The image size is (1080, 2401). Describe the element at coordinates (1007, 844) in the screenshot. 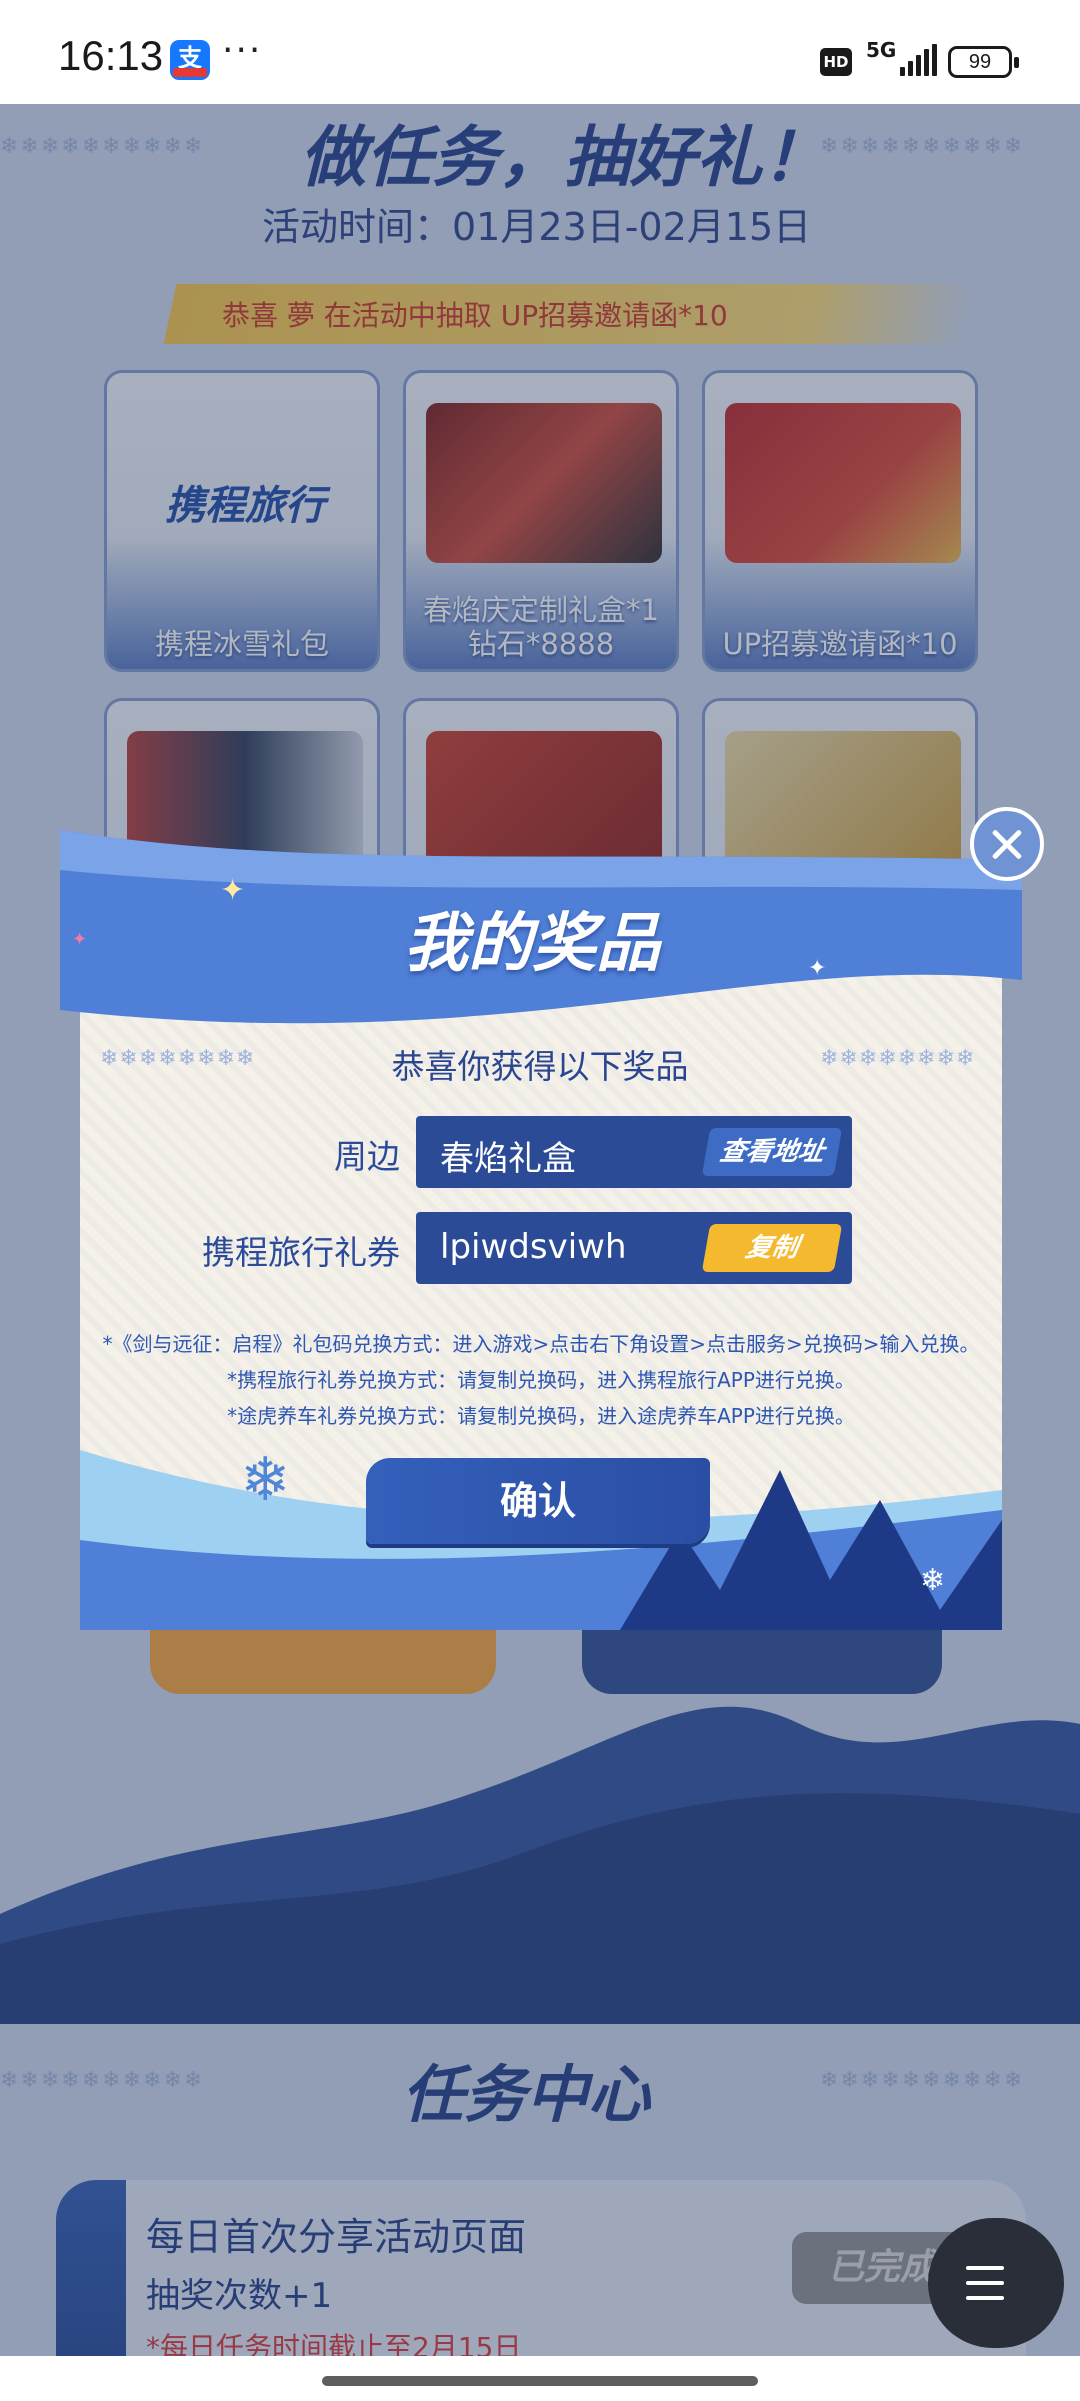

I see `close-button` at that location.